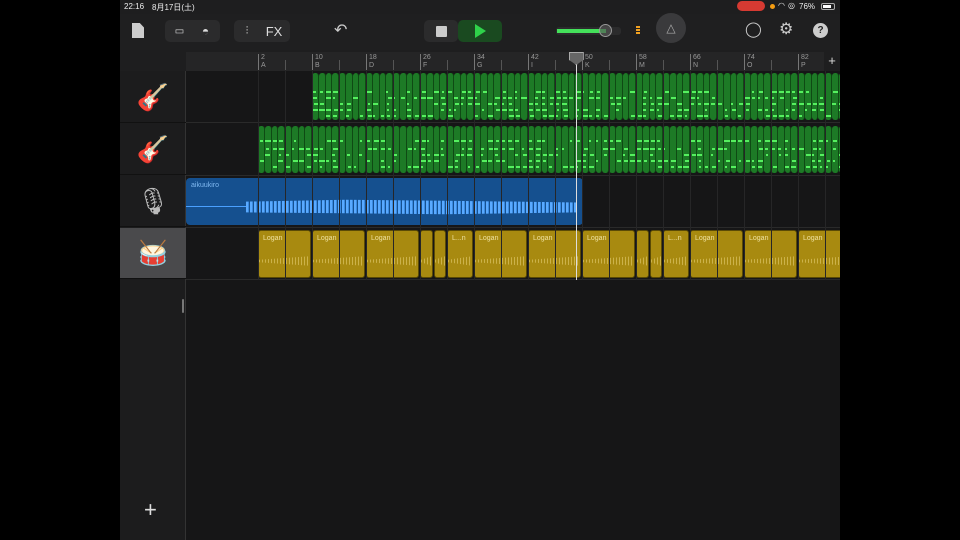  Describe the element at coordinates (753, 29) in the screenshot. I see `loop-browser-icon: ◯` at that location.